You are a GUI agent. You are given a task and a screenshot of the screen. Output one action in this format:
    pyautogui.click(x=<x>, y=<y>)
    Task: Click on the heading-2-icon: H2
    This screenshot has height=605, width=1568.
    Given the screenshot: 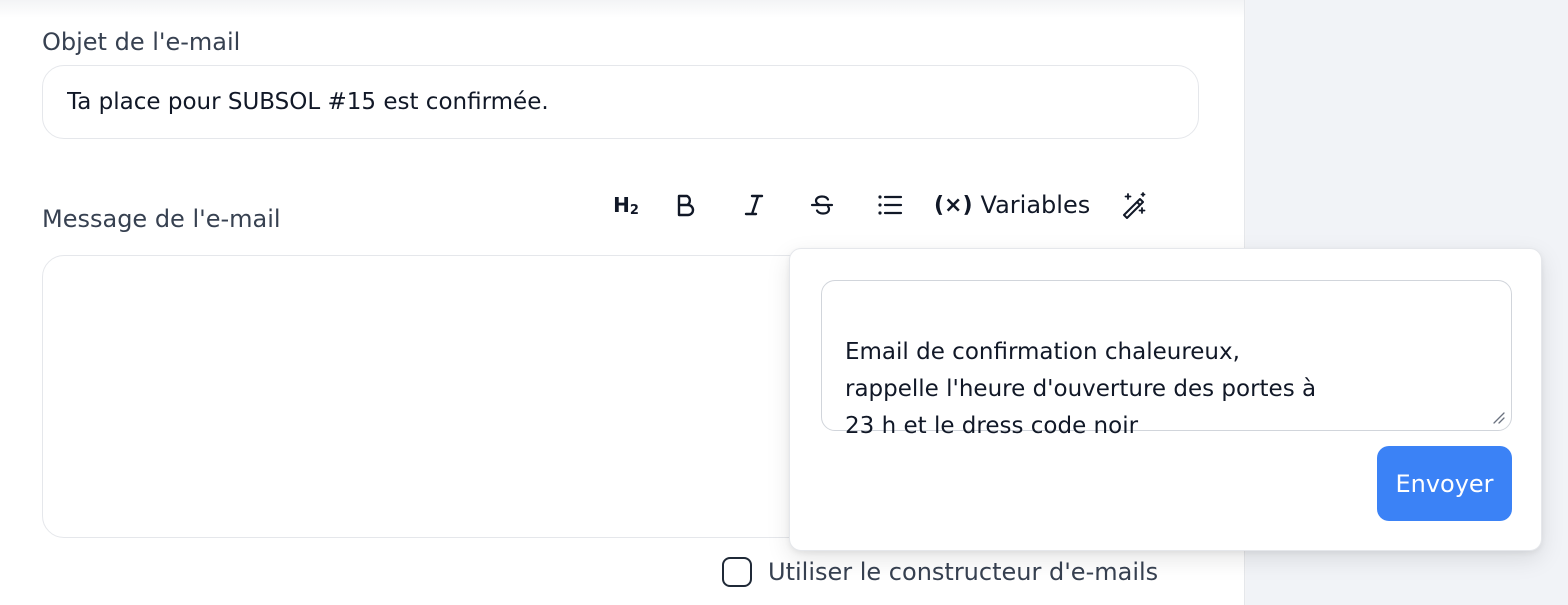 What is the action you would take?
    pyautogui.click(x=626, y=205)
    